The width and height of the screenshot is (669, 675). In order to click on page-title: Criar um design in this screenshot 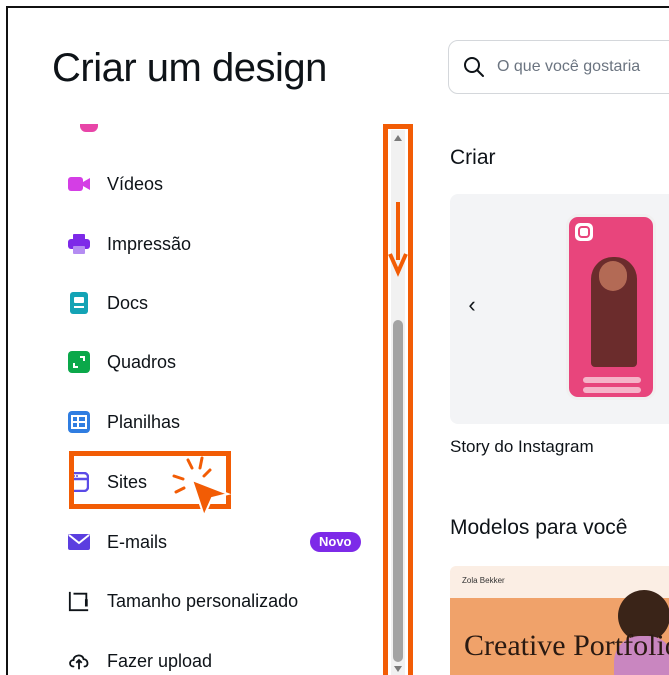, I will do `click(189, 68)`.